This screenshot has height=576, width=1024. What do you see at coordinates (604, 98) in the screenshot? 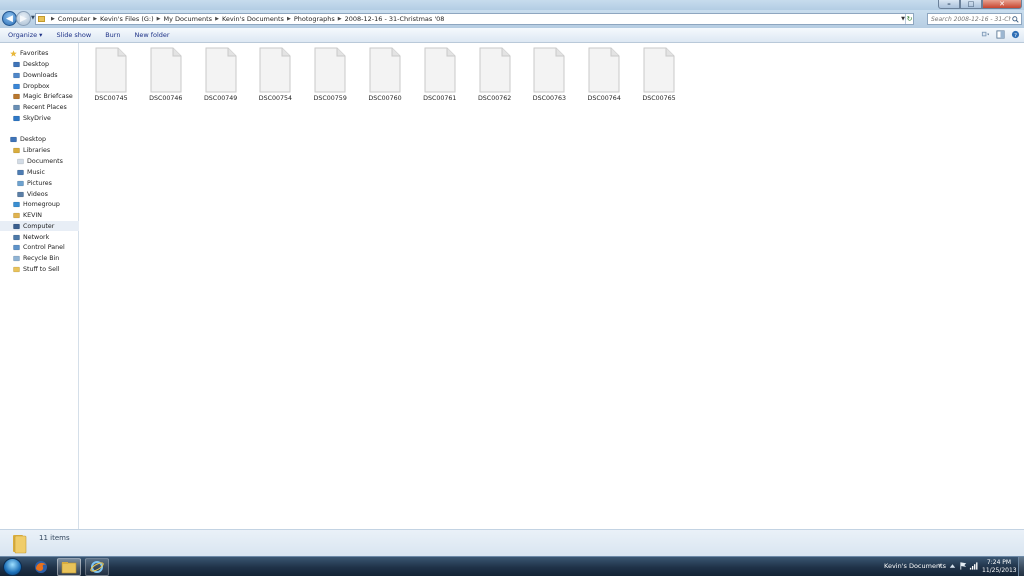
I see `file-name: DSC00764` at bounding box center [604, 98].